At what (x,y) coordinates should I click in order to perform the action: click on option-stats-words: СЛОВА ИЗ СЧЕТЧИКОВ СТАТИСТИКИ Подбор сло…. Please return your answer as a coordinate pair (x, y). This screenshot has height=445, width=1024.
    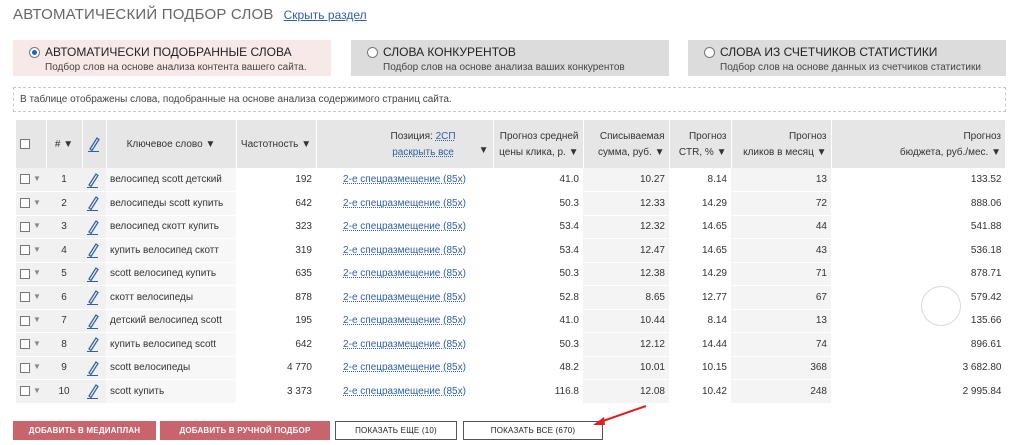
    Looking at the image, I should click on (847, 58).